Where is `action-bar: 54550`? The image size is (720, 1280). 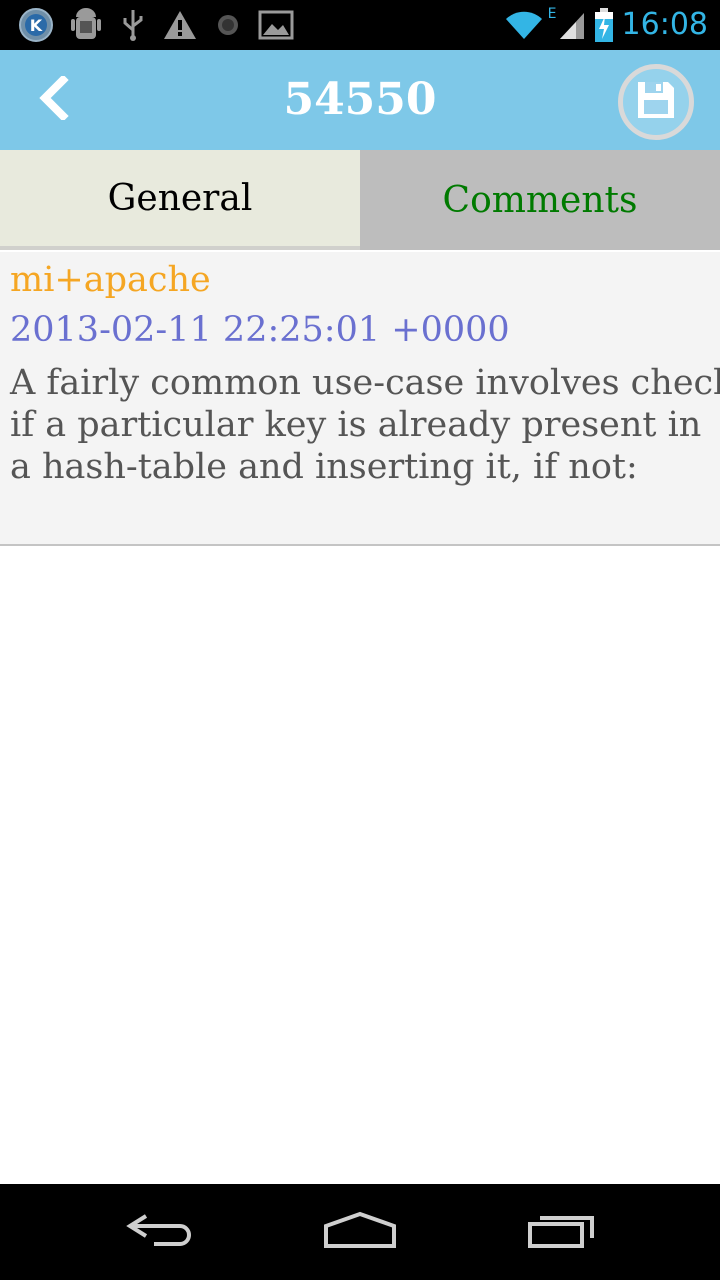 action-bar: 54550 is located at coordinates (360, 100).